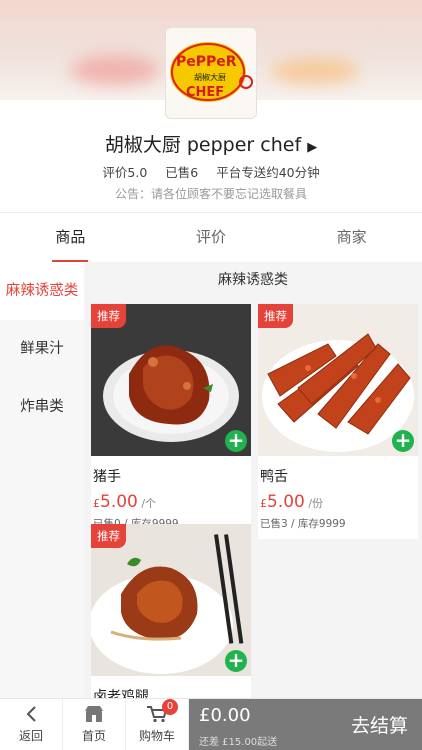 The width and height of the screenshot is (422, 750). I want to click on store-meta: 评价5.0 已售6 平台专送约40分钟, so click(211, 171).